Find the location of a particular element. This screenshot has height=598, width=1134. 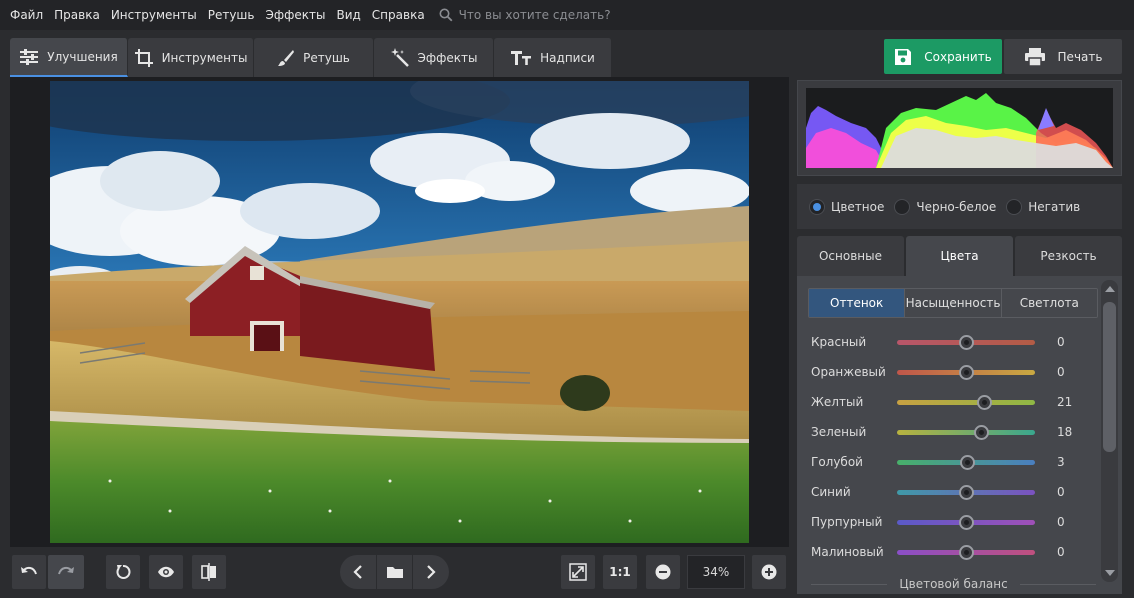

slider-value: 18 is located at coordinates (1065, 432).